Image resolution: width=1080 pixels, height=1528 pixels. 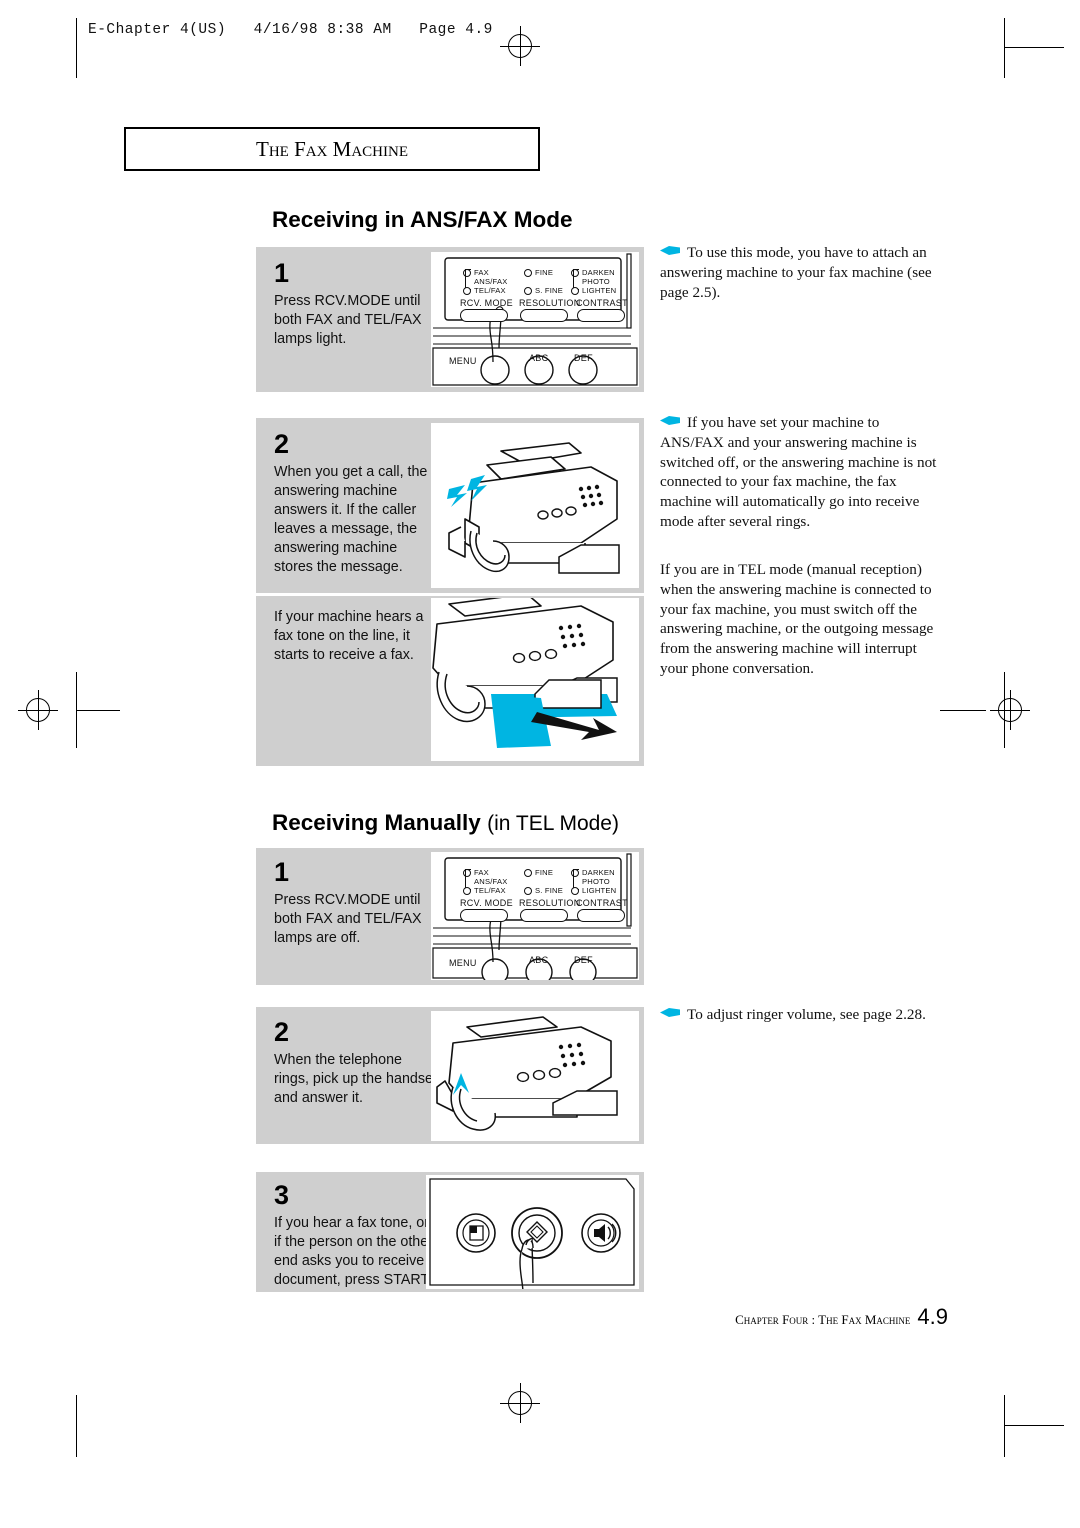 What do you see at coordinates (1010, 710) in the screenshot?
I see `registration-mark-right` at bounding box center [1010, 710].